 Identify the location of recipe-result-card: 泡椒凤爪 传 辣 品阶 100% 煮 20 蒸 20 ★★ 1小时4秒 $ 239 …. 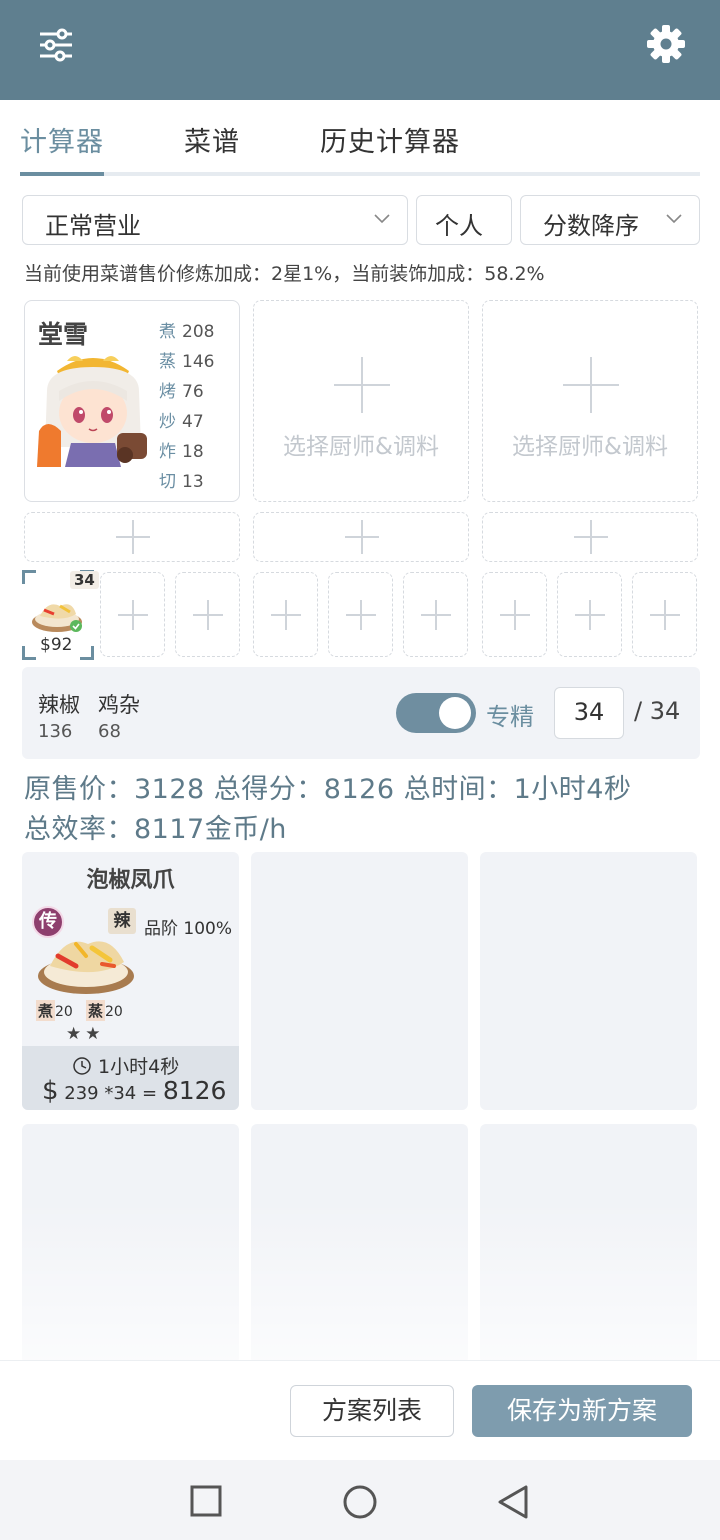
(130, 981).